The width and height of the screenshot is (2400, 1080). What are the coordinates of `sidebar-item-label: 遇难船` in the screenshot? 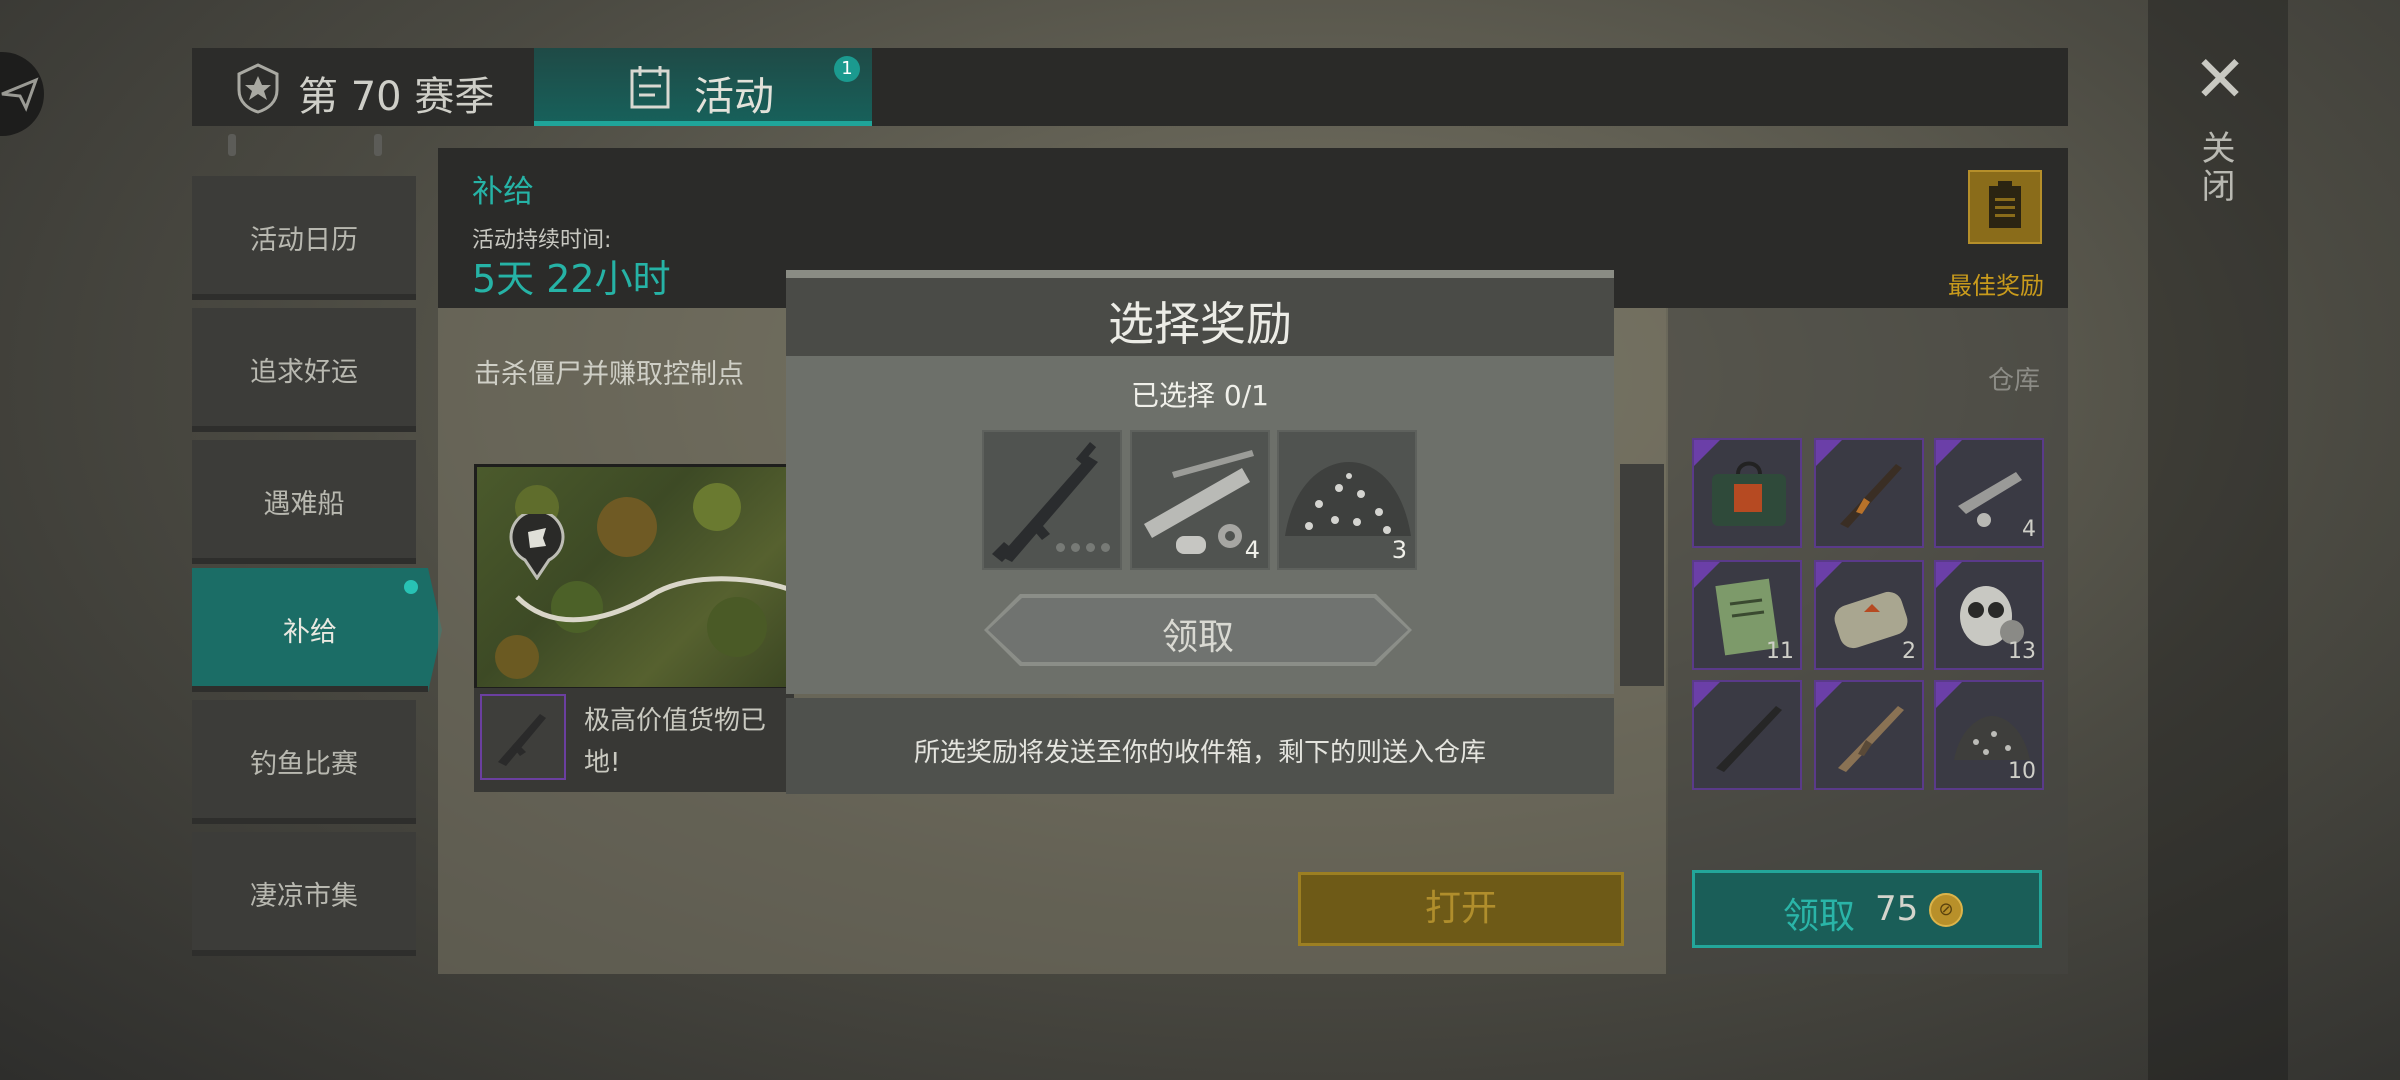 It's located at (304, 504).